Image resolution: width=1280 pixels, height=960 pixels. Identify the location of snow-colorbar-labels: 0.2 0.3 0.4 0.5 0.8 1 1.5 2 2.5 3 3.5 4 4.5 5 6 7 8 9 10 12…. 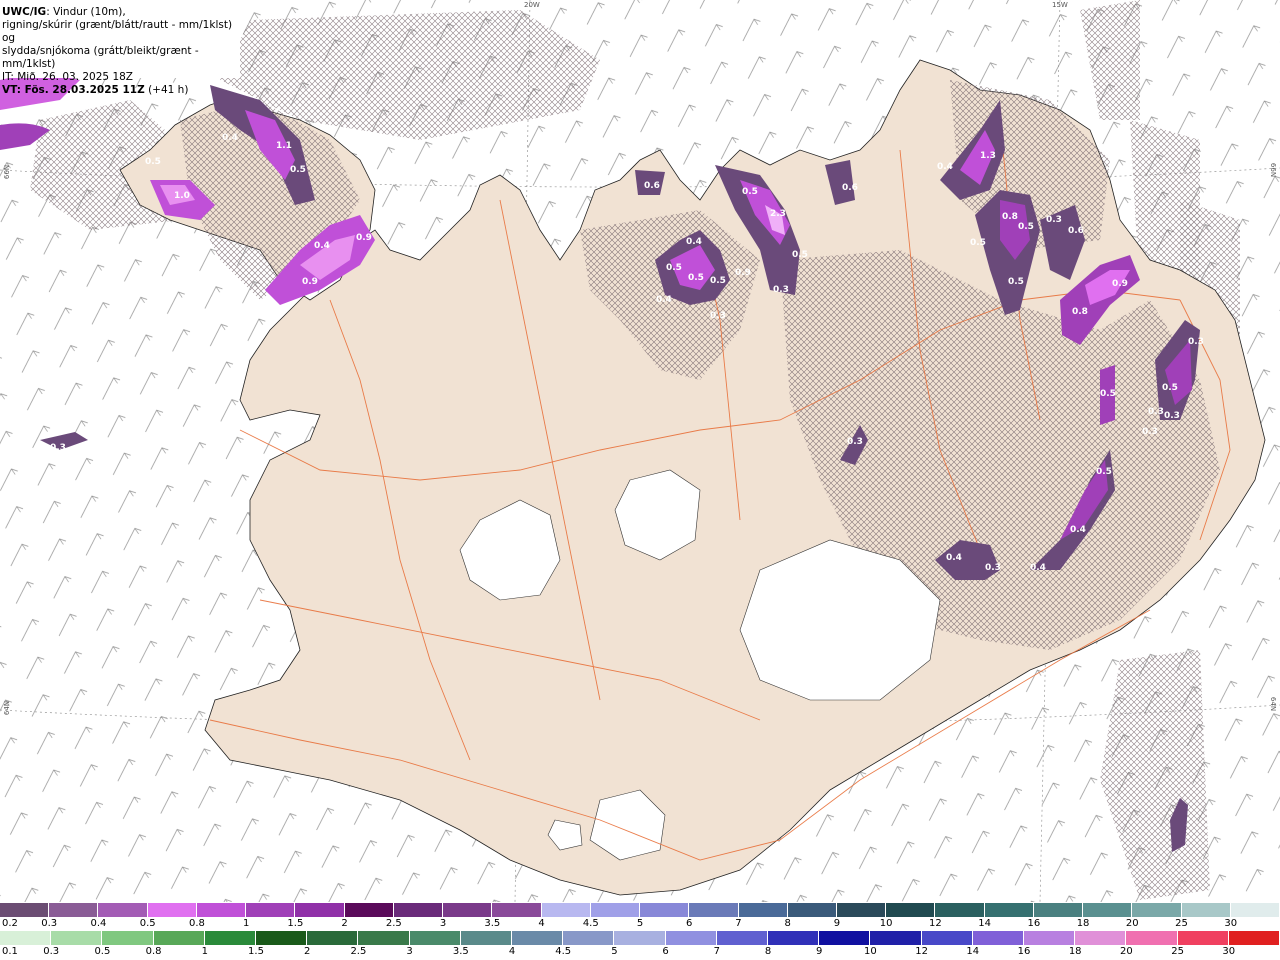
(640, 924).